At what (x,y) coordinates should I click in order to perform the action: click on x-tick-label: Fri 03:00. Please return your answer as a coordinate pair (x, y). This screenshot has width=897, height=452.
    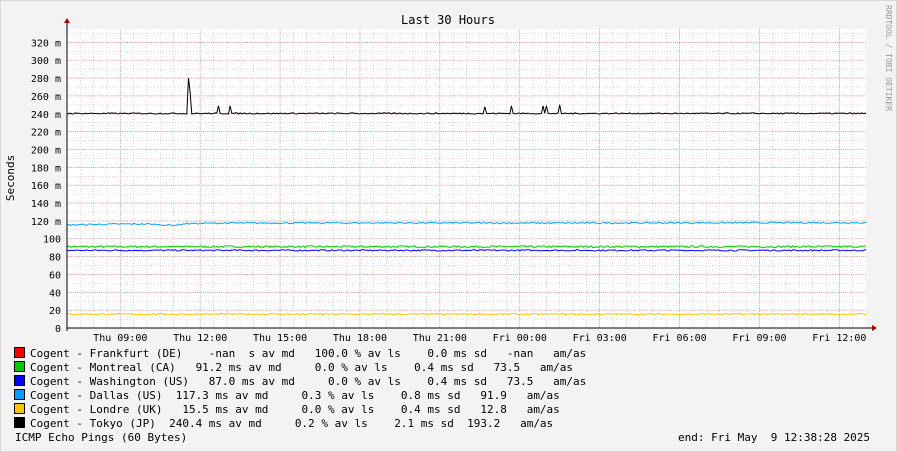
    Looking at the image, I should click on (600, 338).